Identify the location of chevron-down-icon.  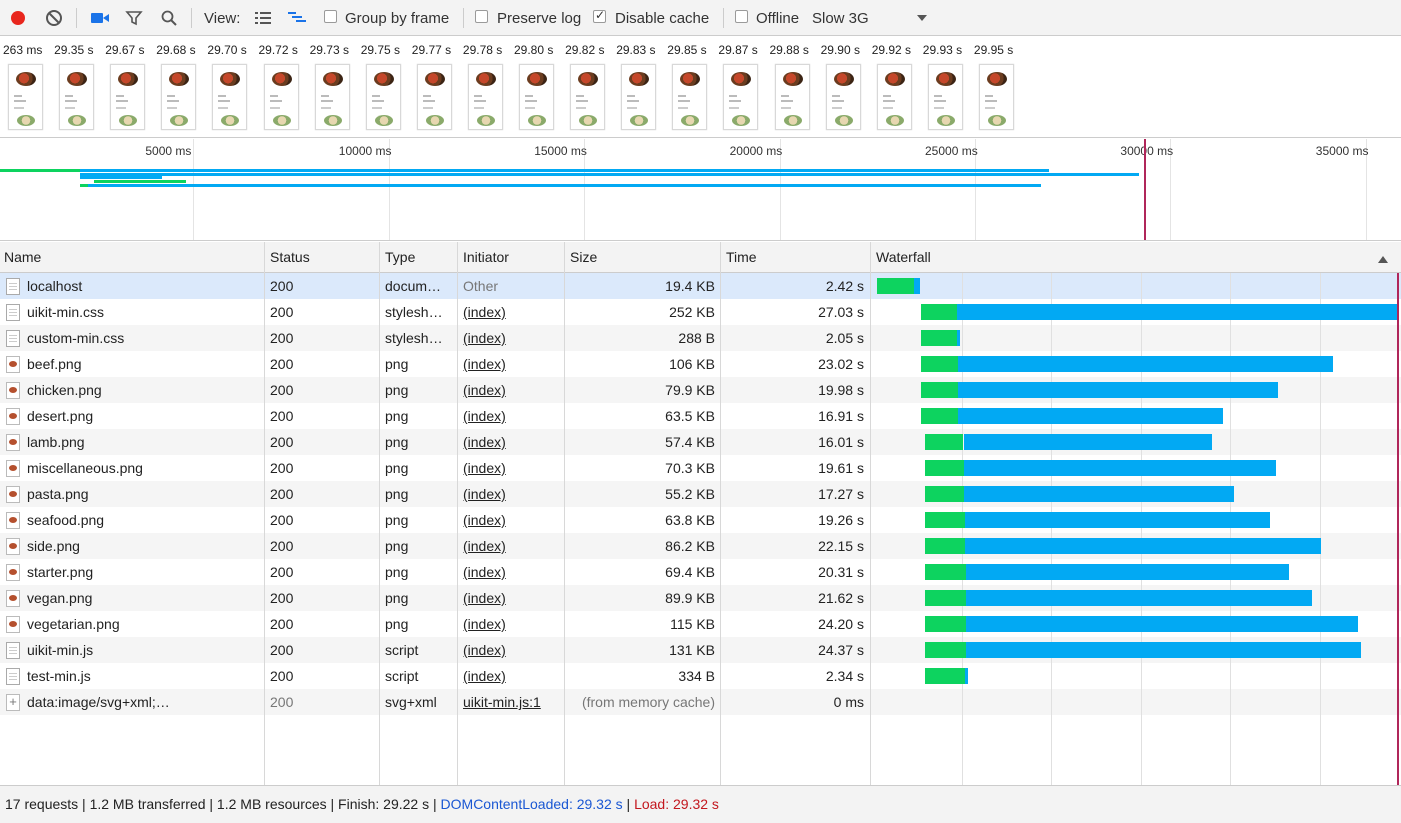
(922, 18).